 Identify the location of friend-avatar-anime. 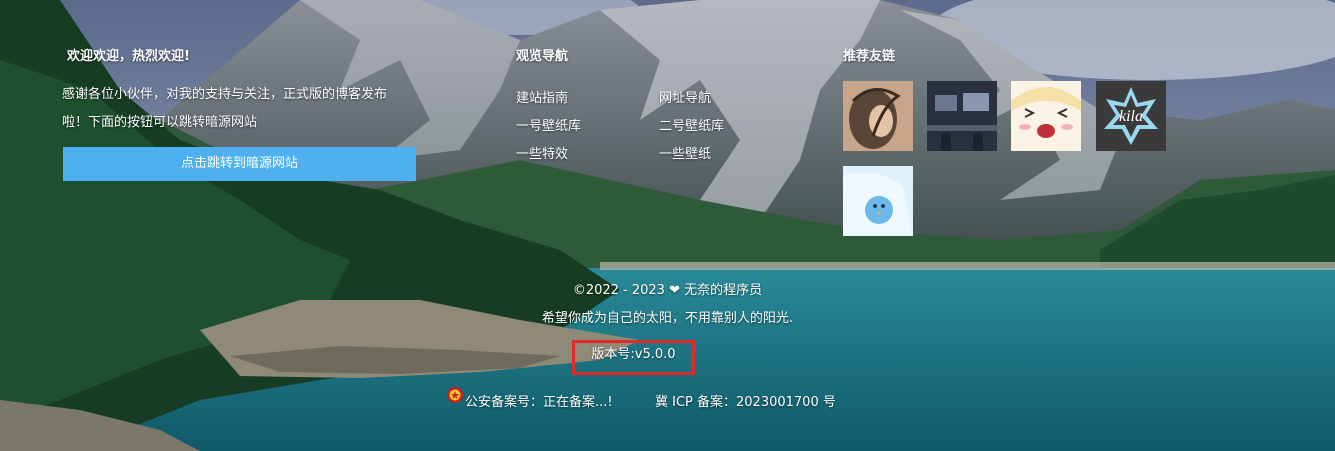
(1046, 116).